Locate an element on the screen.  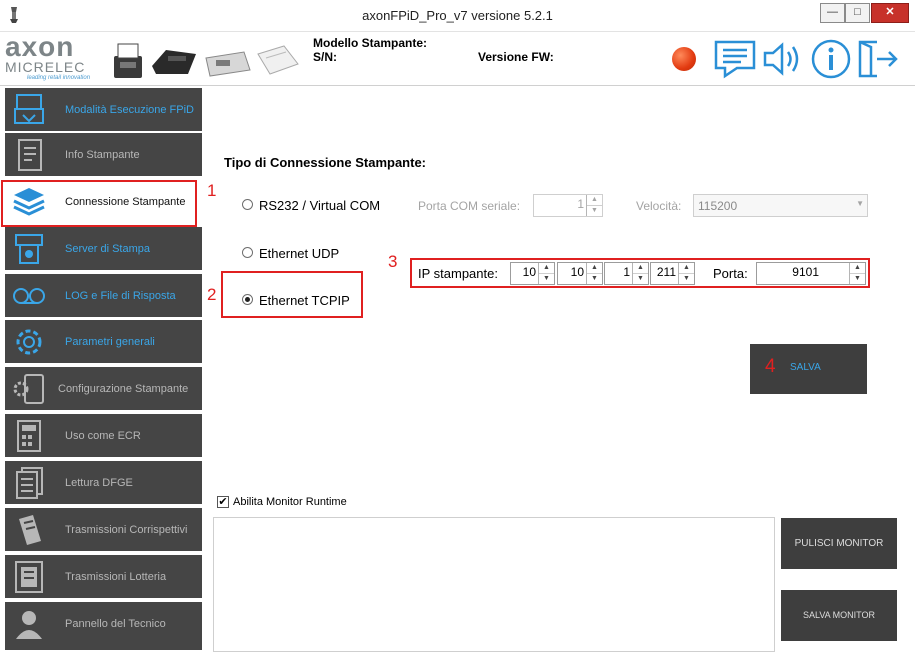
tcpip-radio is located at coordinates (247, 299).